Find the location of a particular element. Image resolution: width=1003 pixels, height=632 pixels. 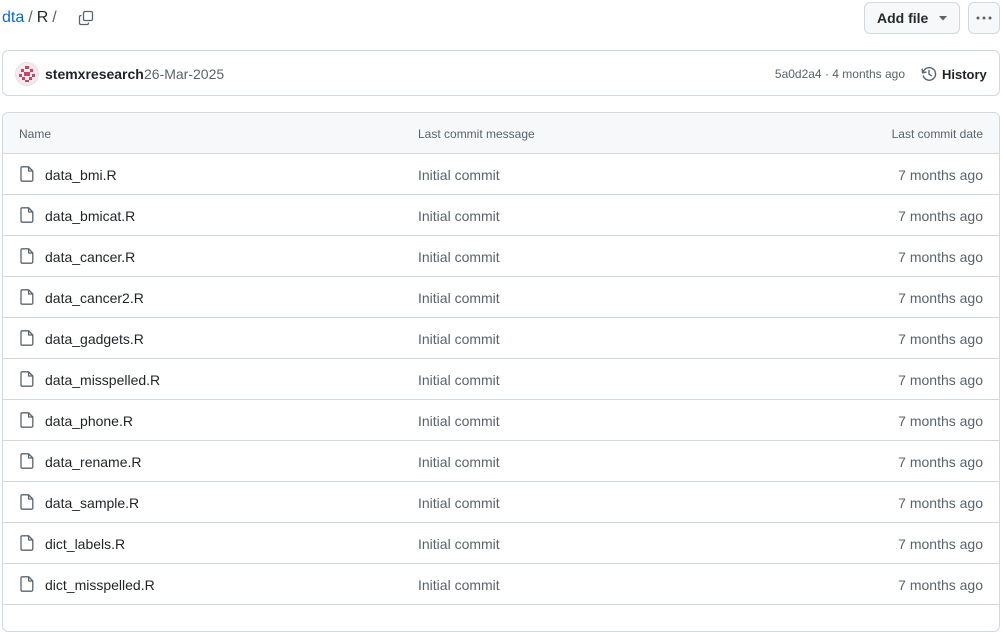

identicon-icon is located at coordinates (27, 74).